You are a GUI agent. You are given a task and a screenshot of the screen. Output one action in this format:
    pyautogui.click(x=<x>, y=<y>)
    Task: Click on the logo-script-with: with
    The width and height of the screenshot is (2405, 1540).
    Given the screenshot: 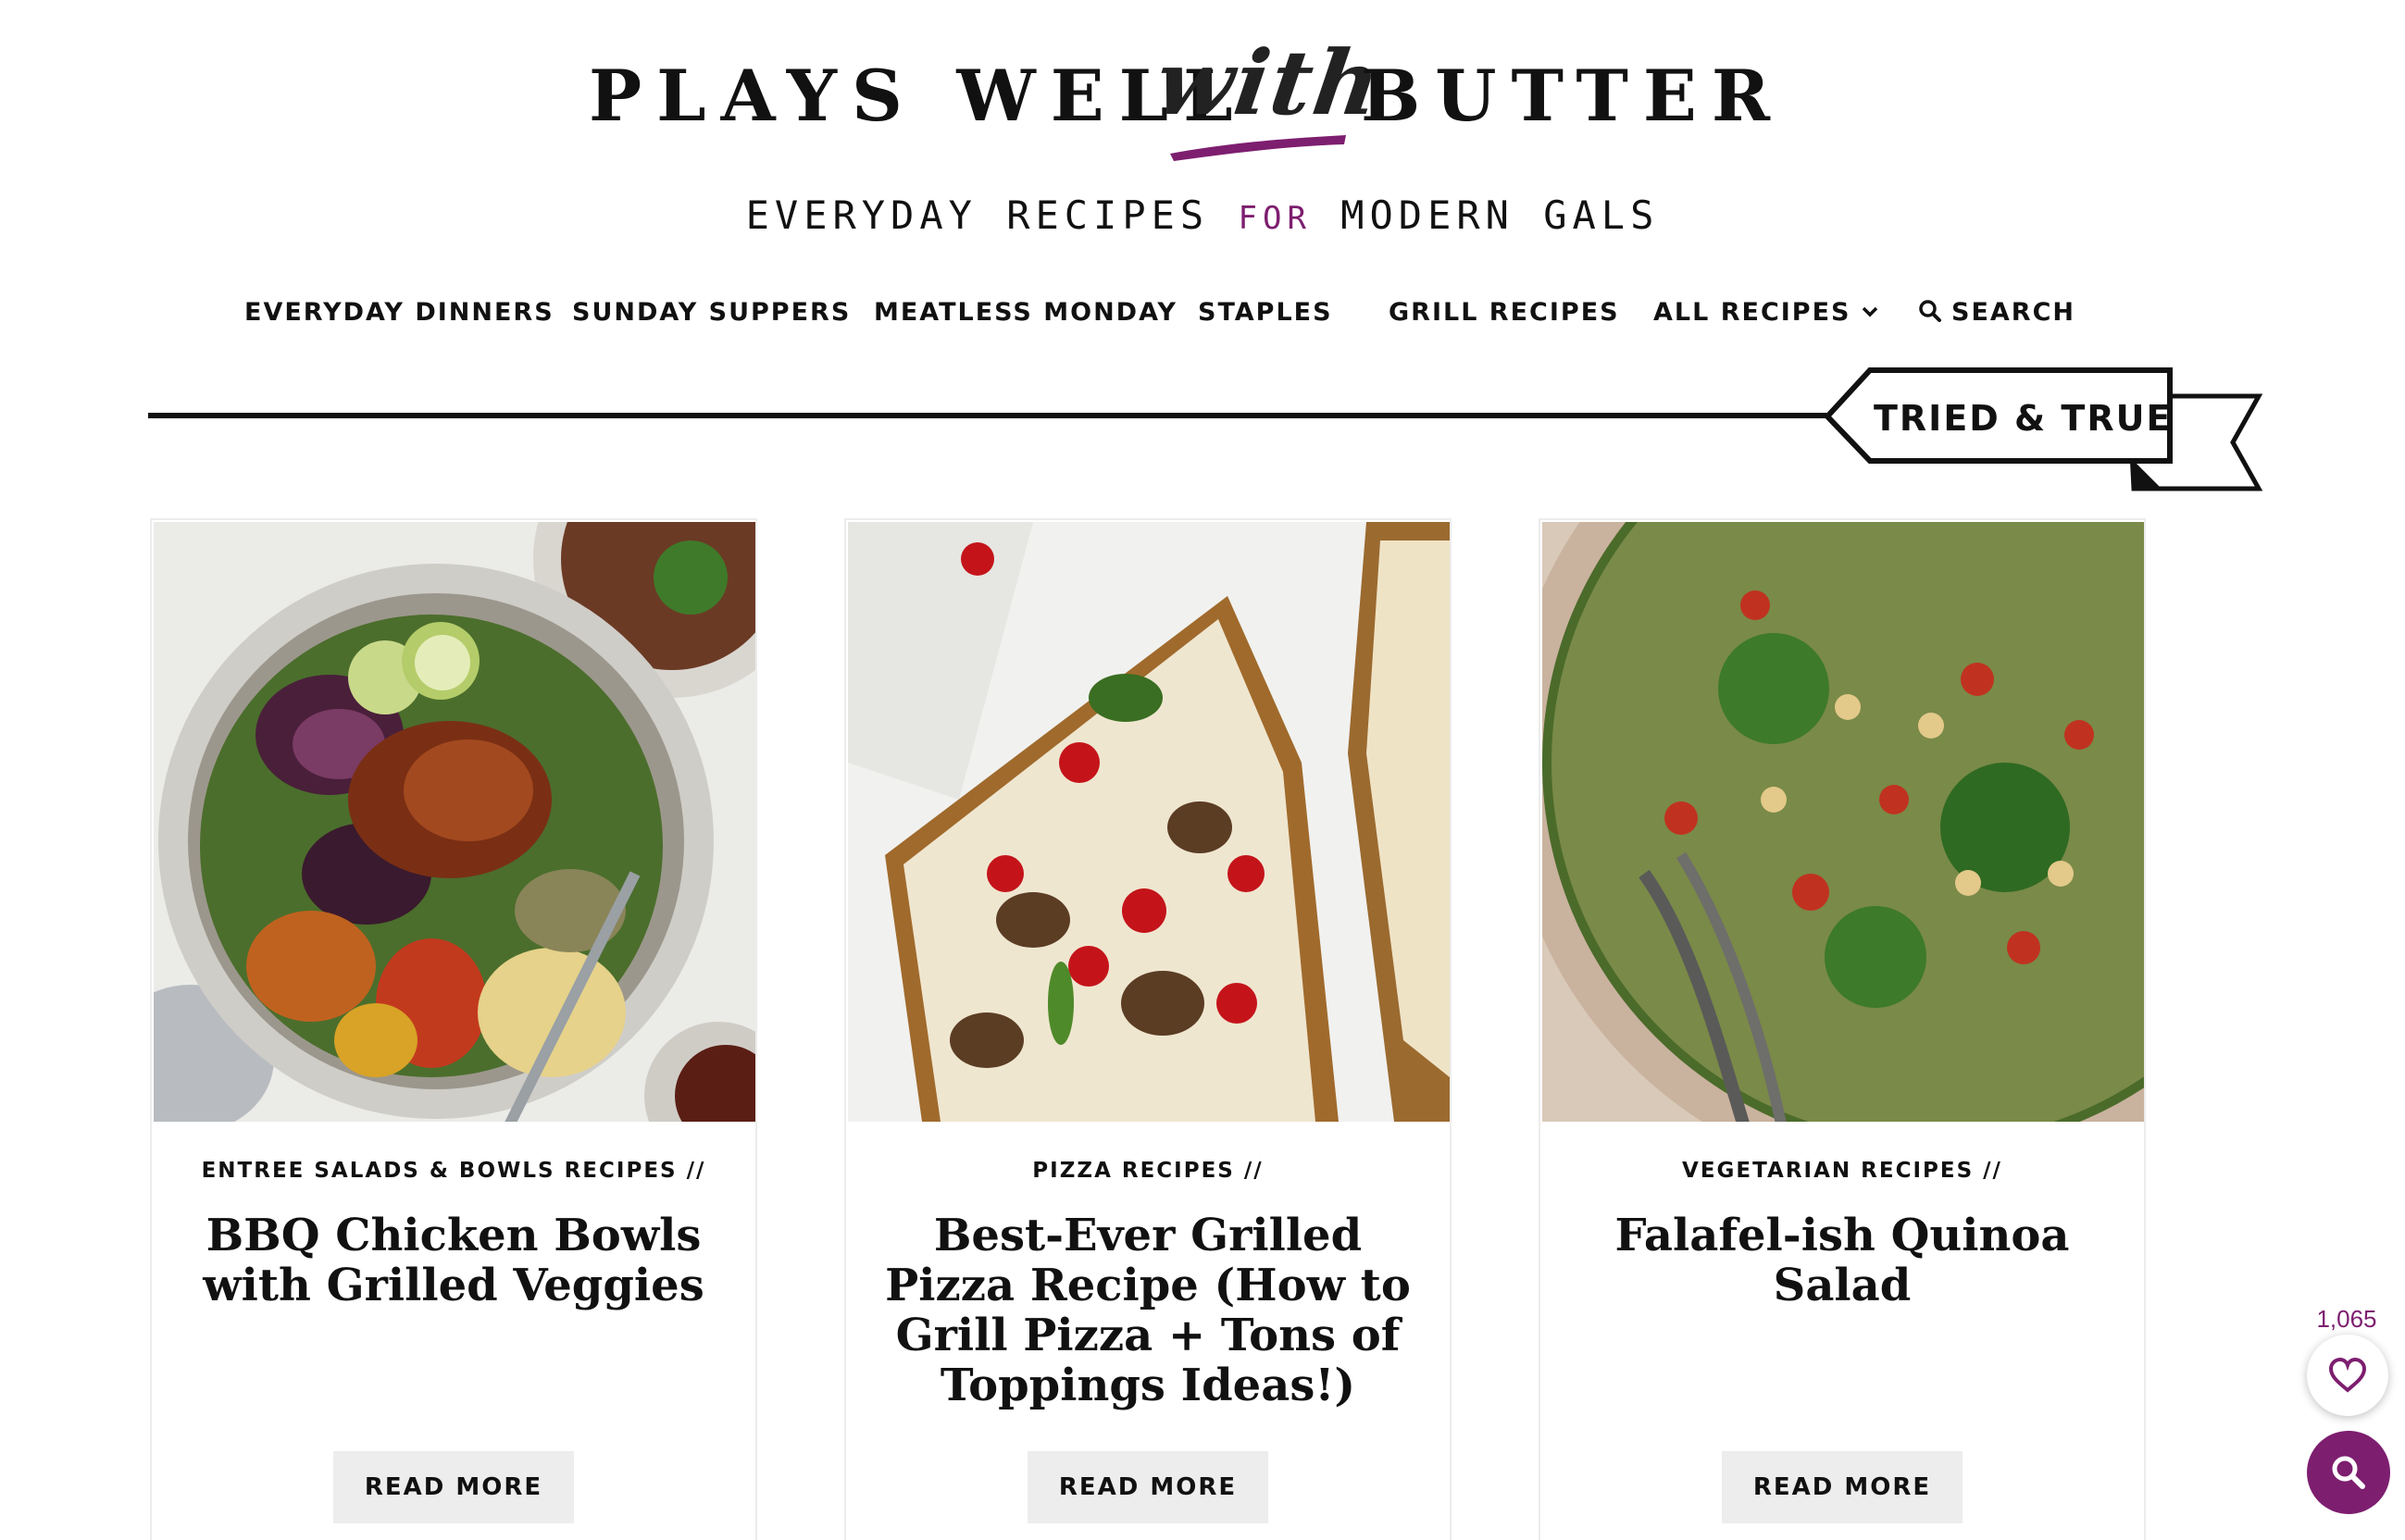 What is the action you would take?
    pyautogui.click(x=1269, y=83)
    